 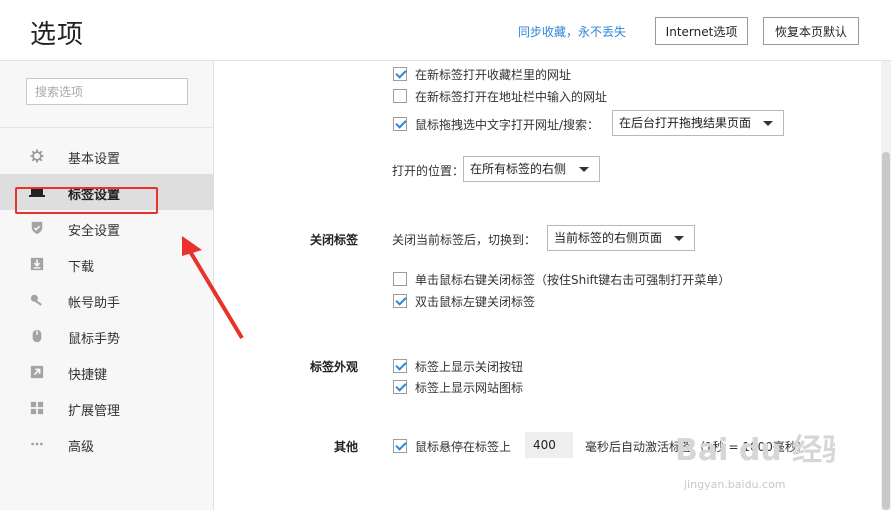 What do you see at coordinates (511, 96) in the screenshot?
I see `option-label: 在新标签打开在地址栏中输入的网址` at bounding box center [511, 96].